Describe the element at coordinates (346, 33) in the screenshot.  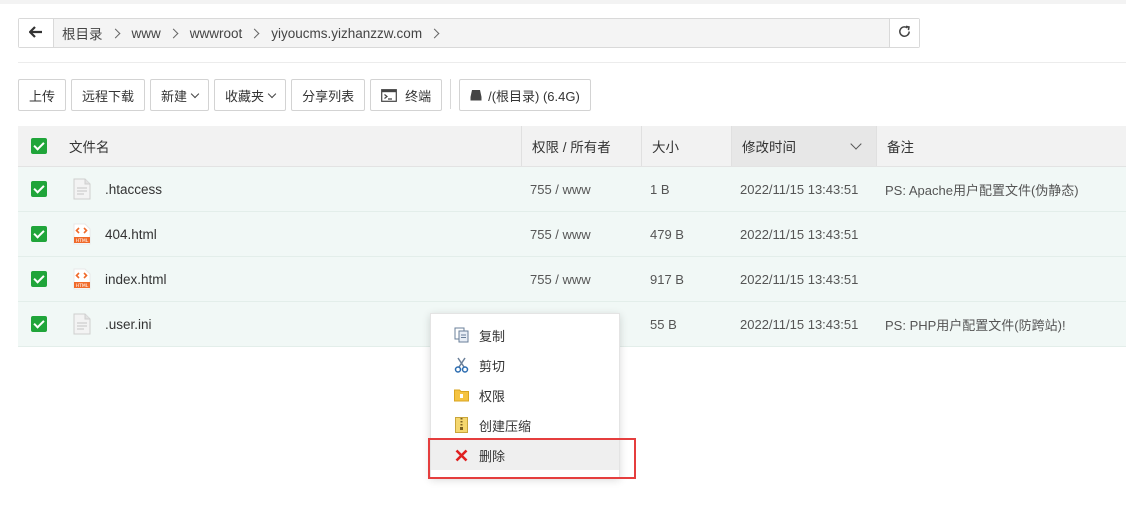
I see `breadcrumb-site: yiyoucms.yizhanzzw.com` at that location.